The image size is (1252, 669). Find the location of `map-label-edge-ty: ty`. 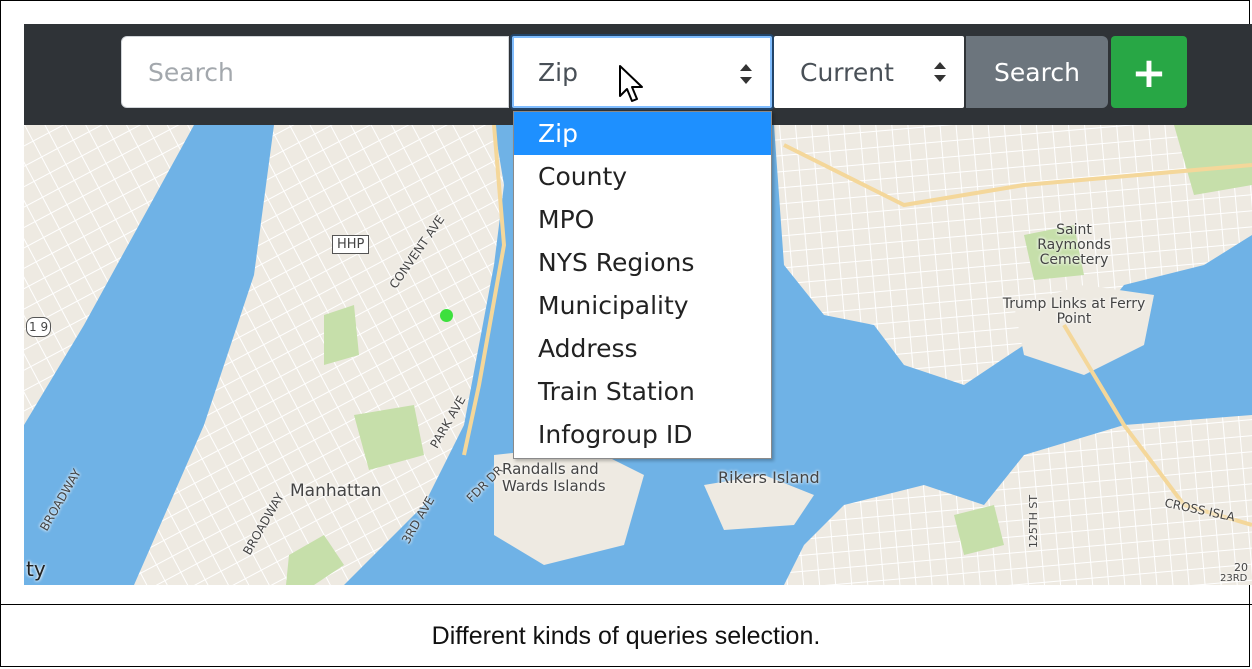

map-label-edge-ty: ty is located at coordinates (36, 569).